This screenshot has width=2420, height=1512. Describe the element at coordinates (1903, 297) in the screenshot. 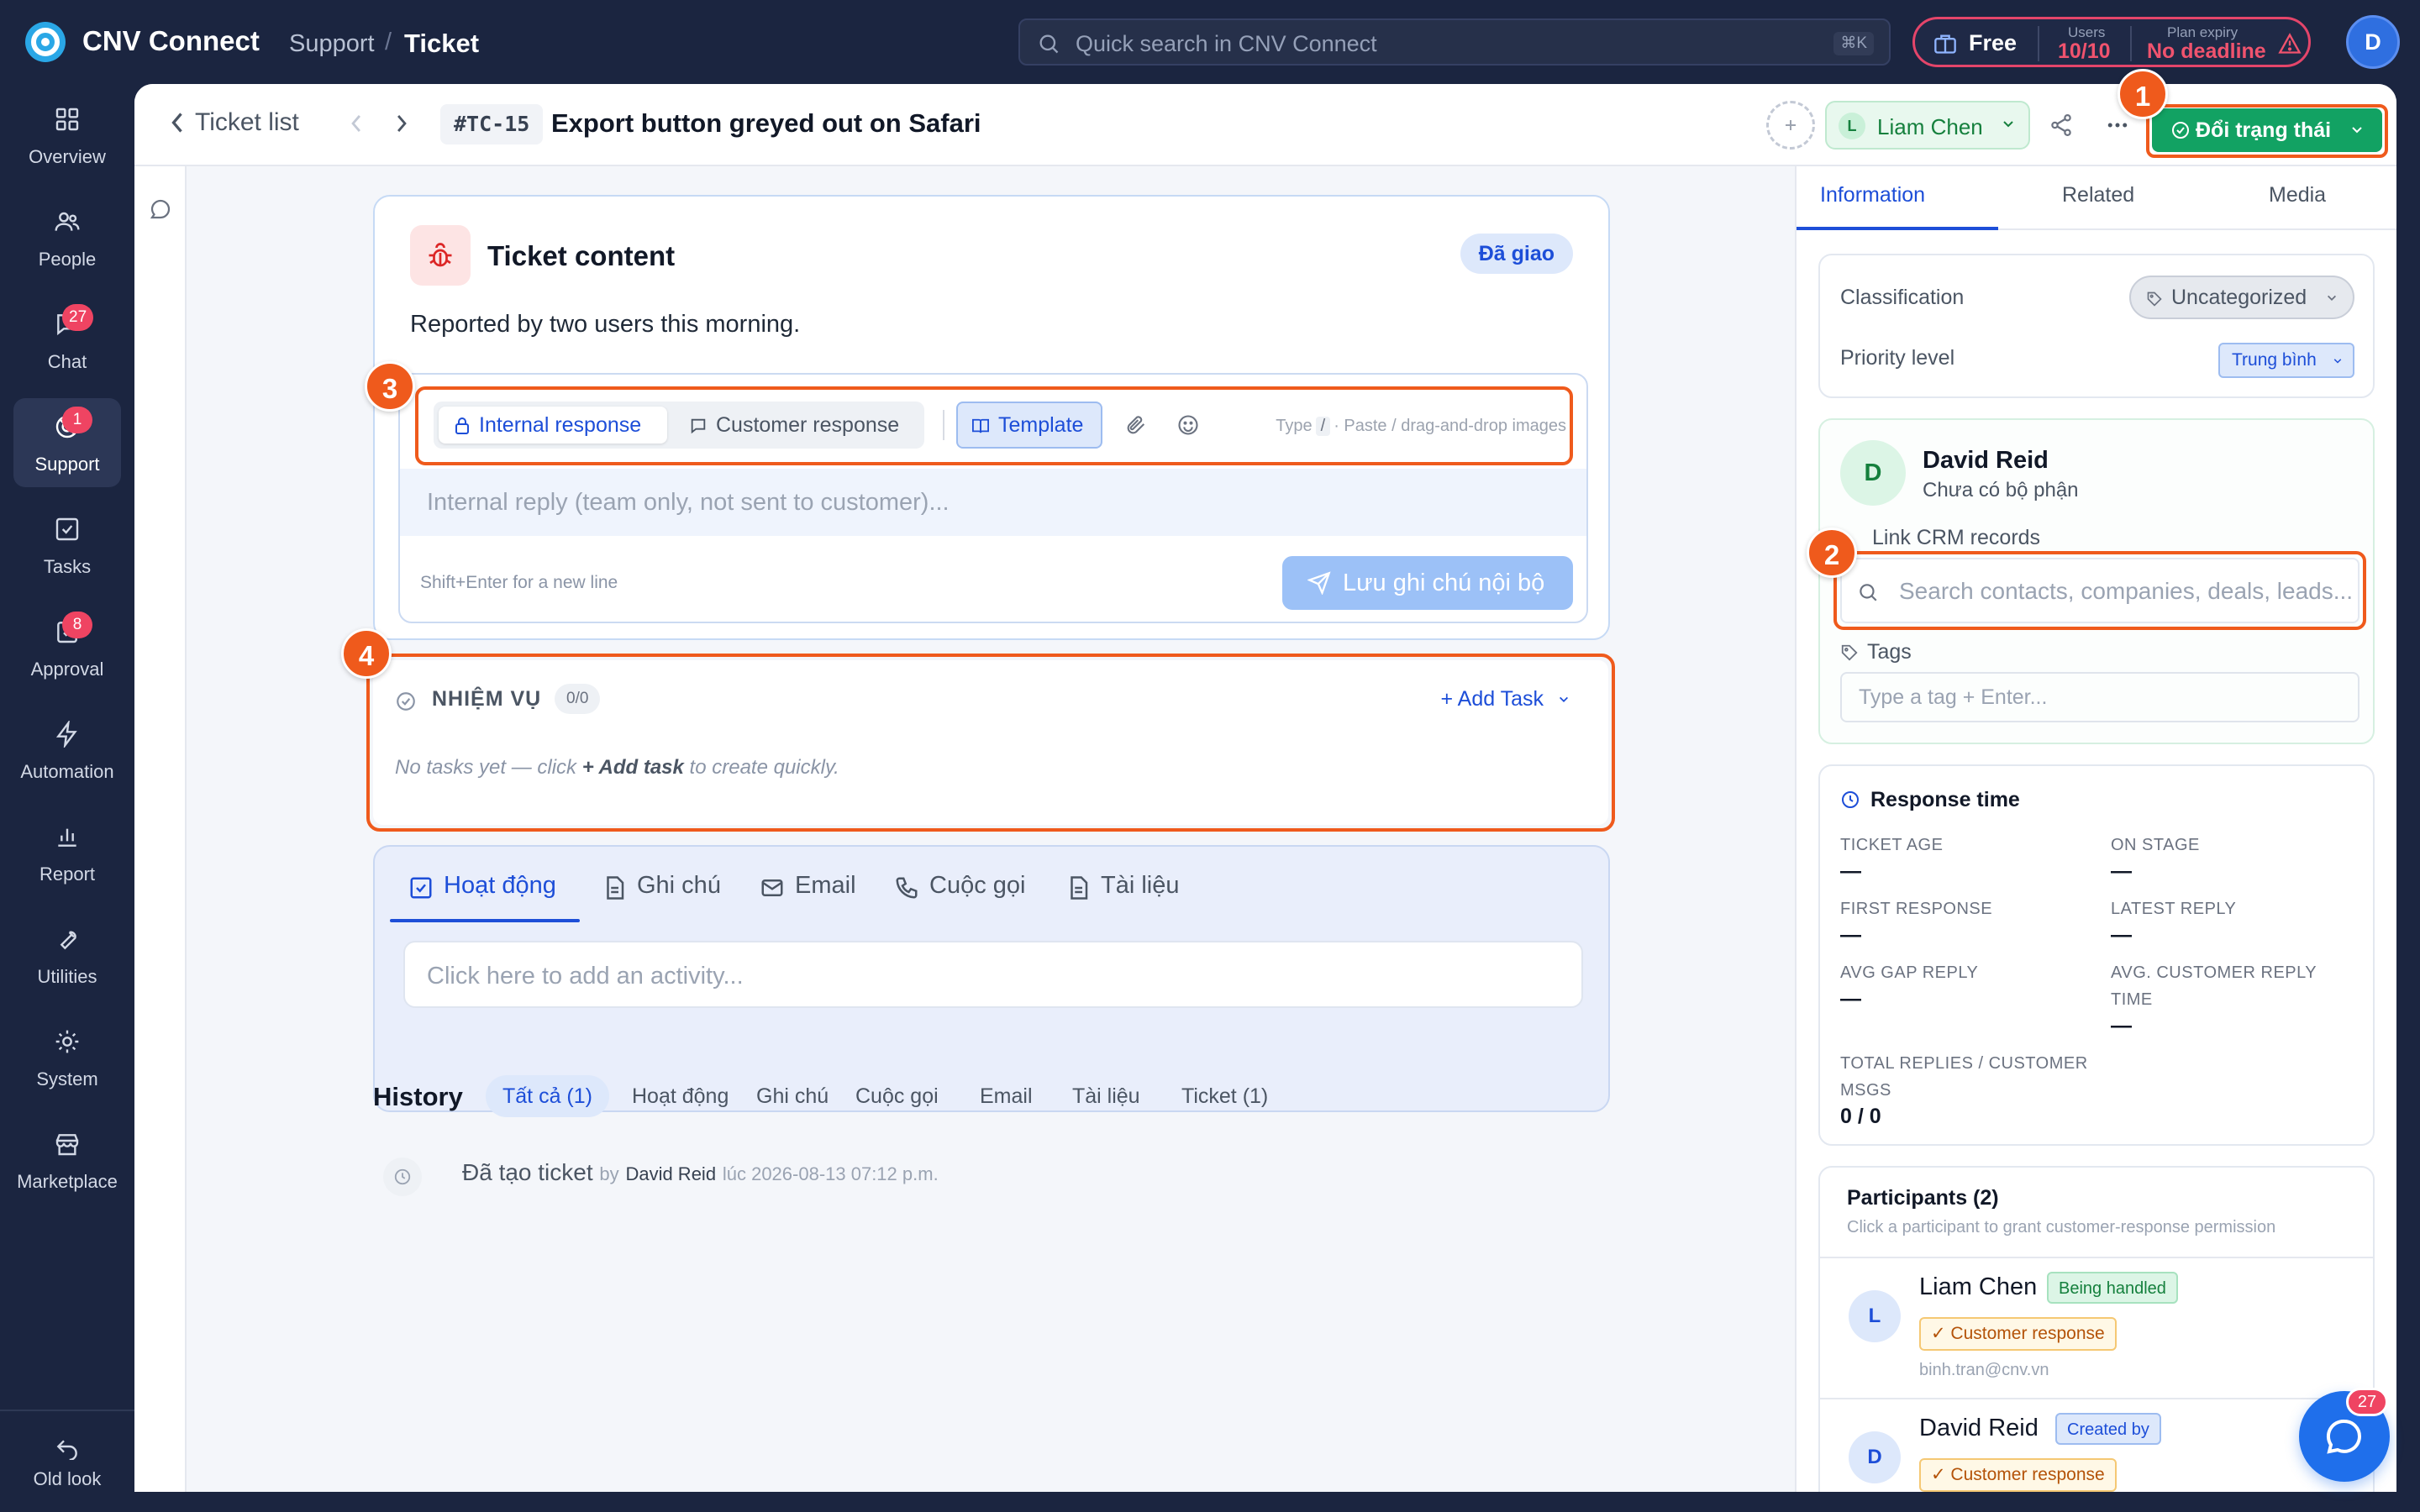

I see `classification-label: Classification` at that location.